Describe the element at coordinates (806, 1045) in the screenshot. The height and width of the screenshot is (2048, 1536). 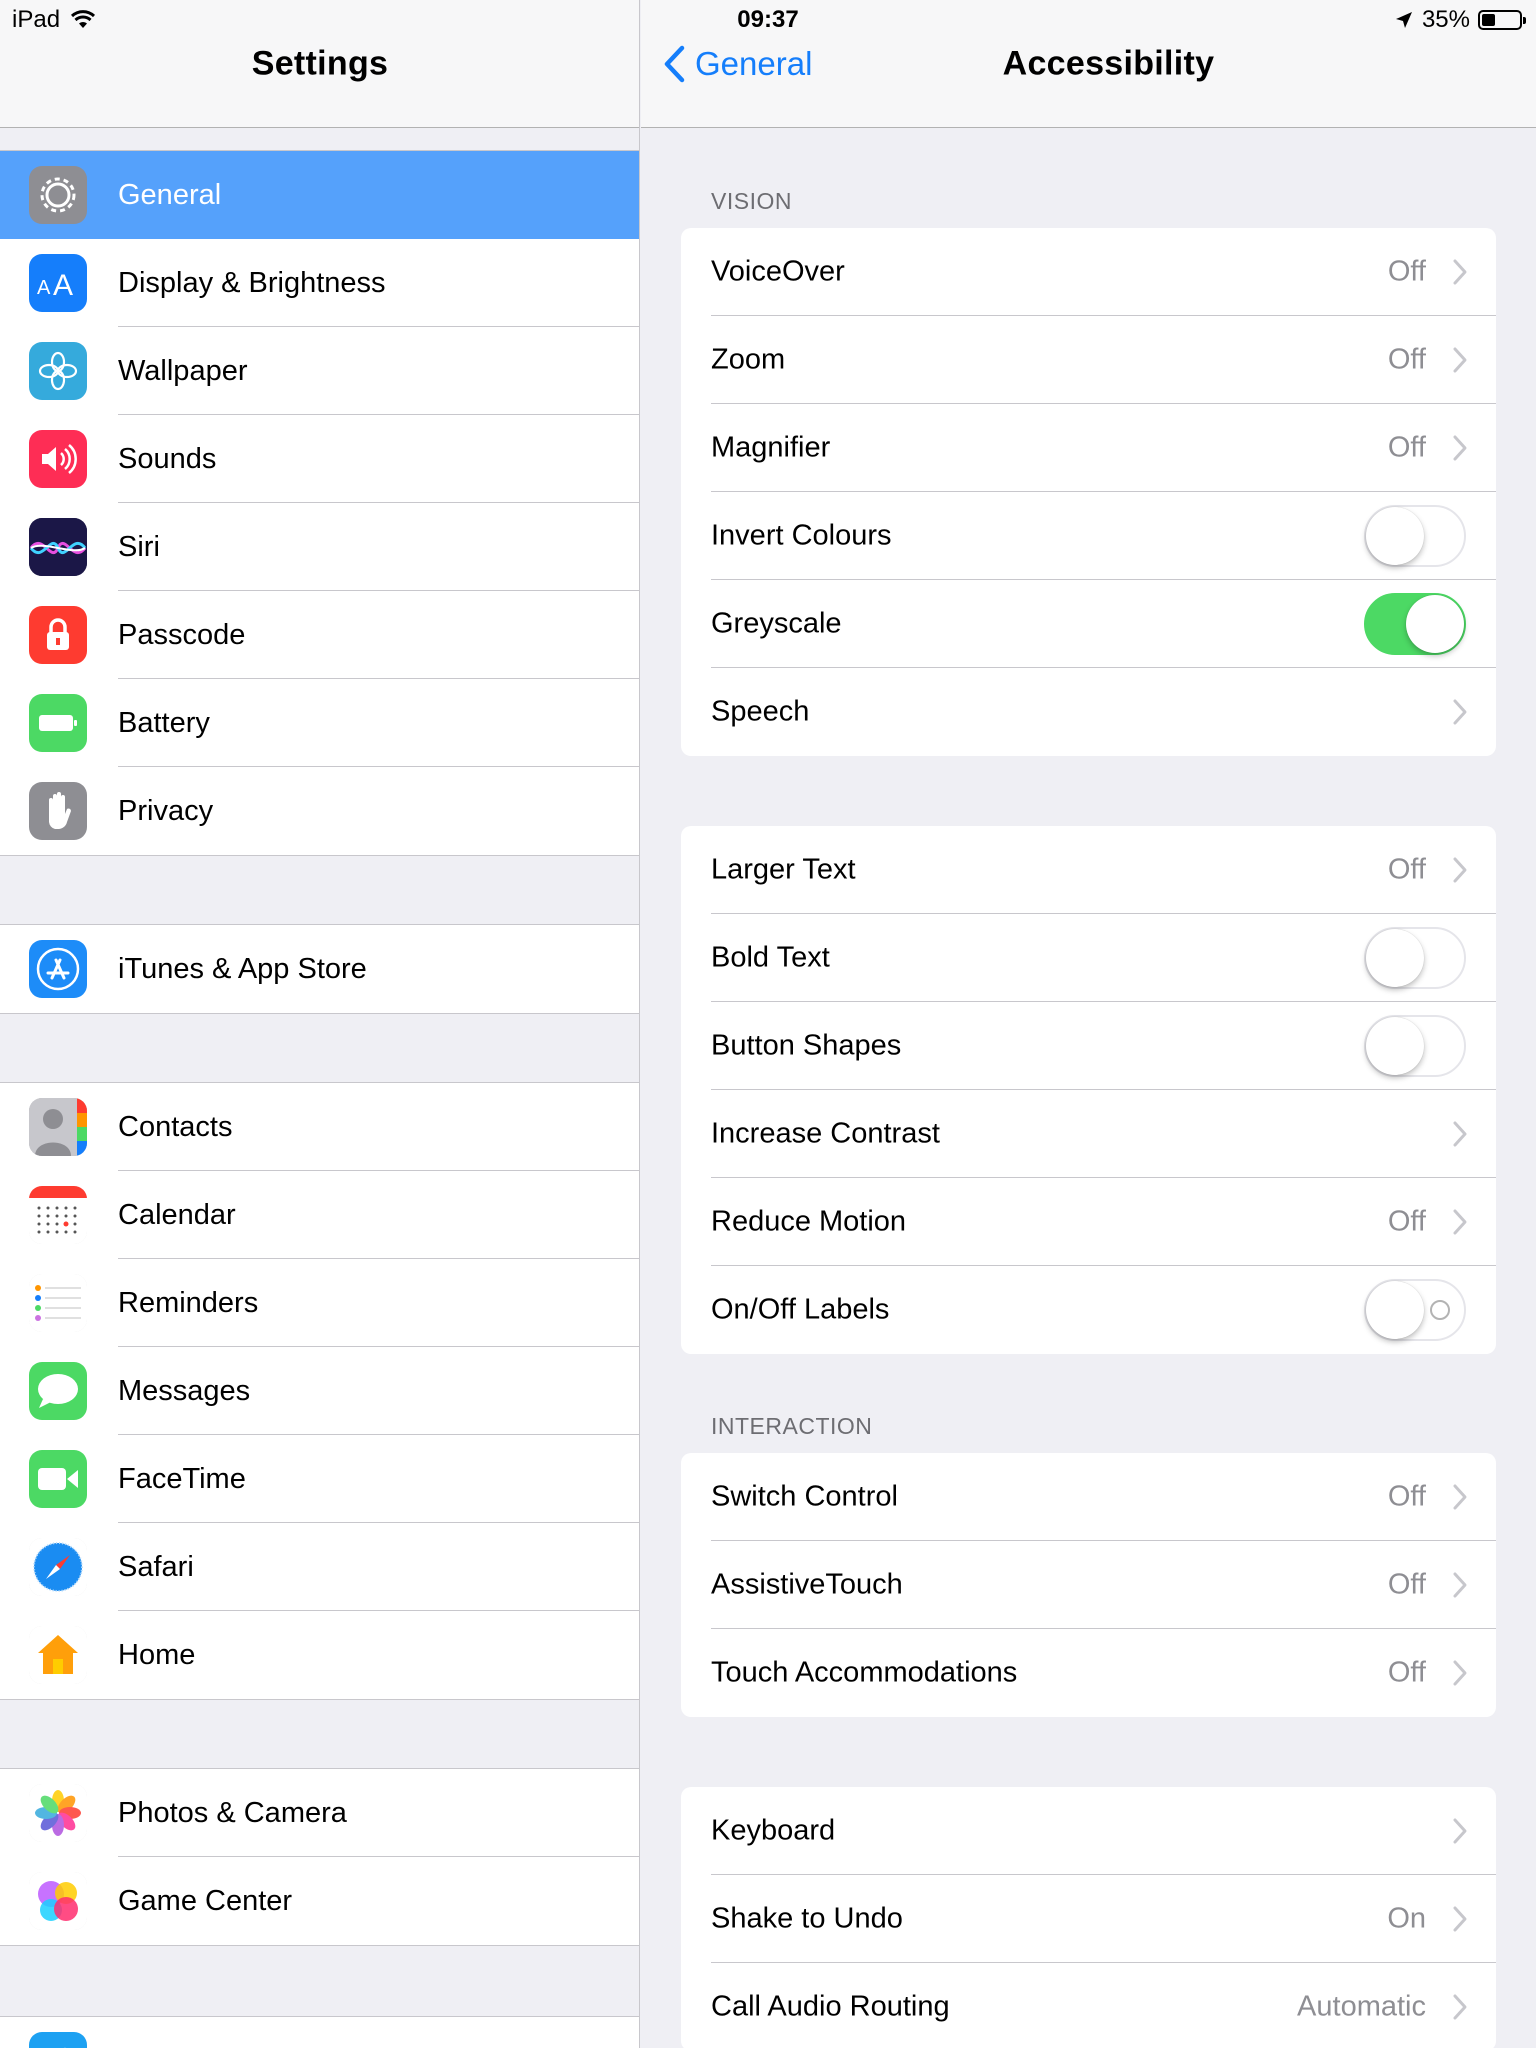
I see `row-label: Button Shapes` at that location.